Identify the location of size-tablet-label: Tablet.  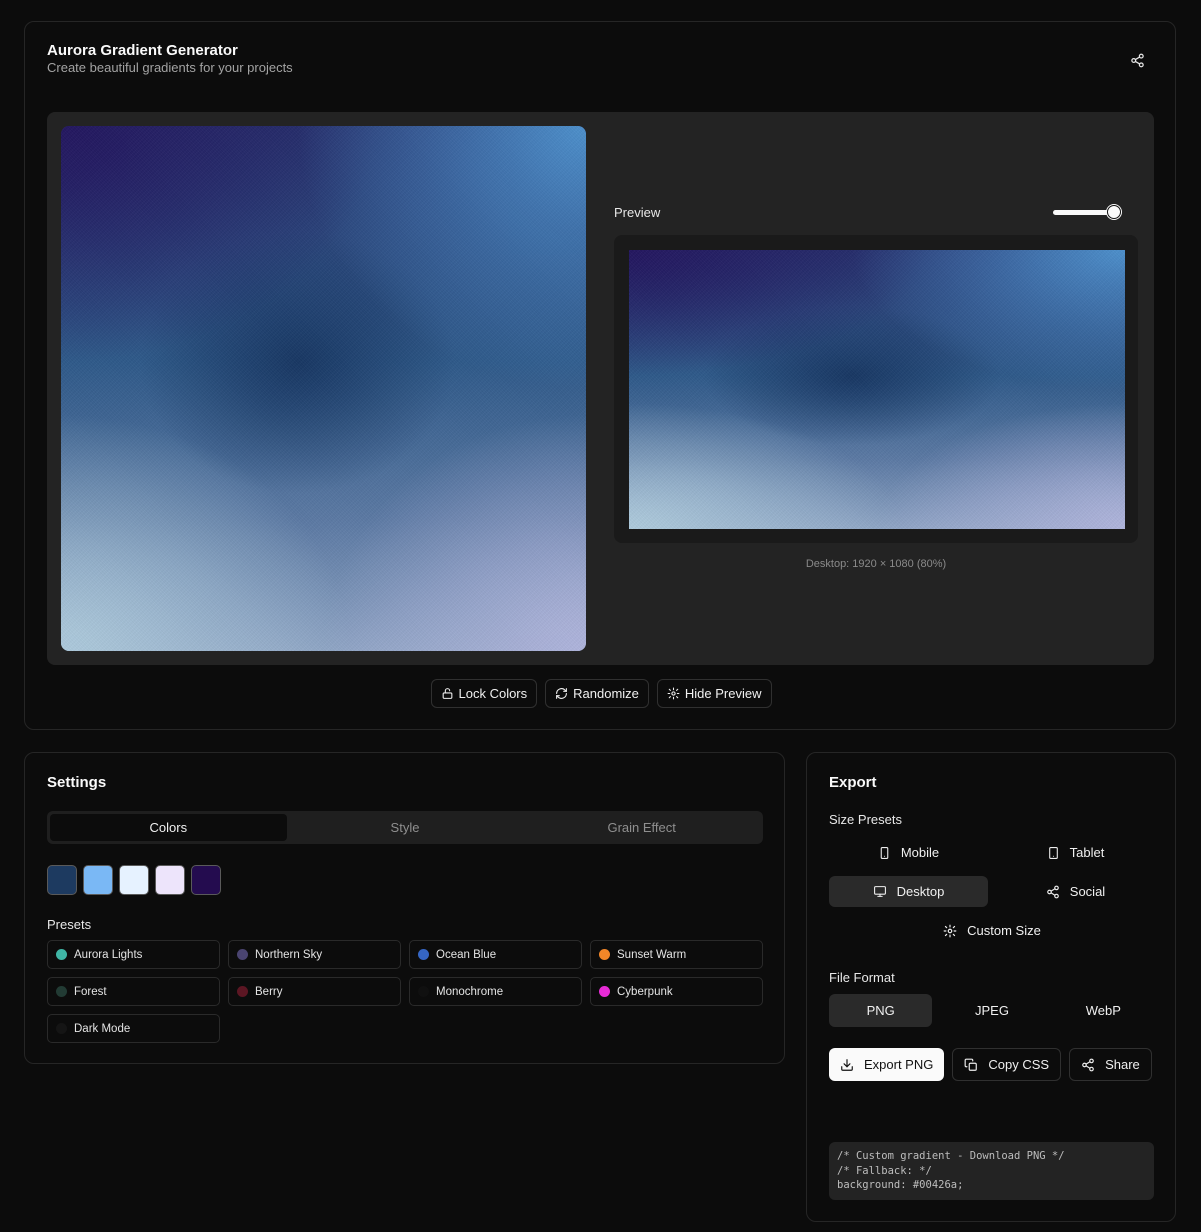
(1087, 852).